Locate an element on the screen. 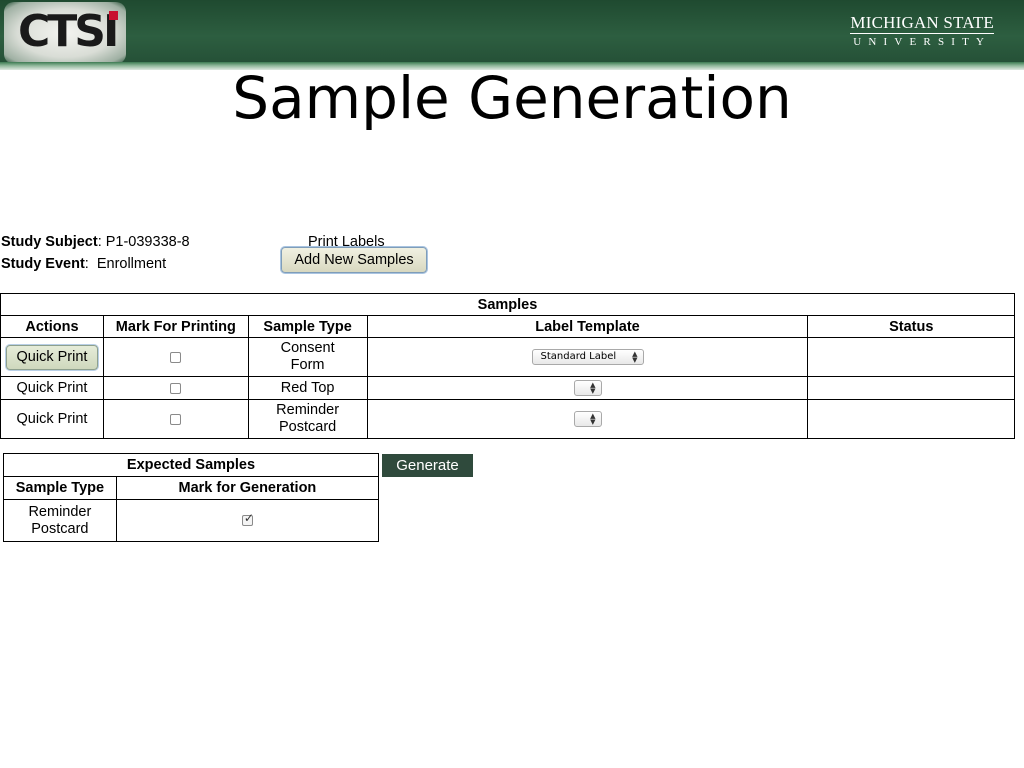 Image resolution: width=1024 pixels, height=768 pixels. msu-university: UNIVERSITY is located at coordinates (922, 42).